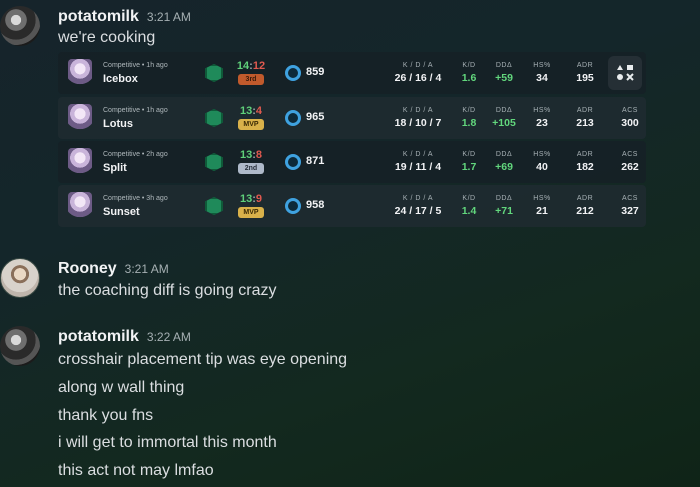 This screenshot has width=700, height=487. What do you see at coordinates (542, 118) in the screenshot?
I see `stat-headshot: HS% 23` at bounding box center [542, 118].